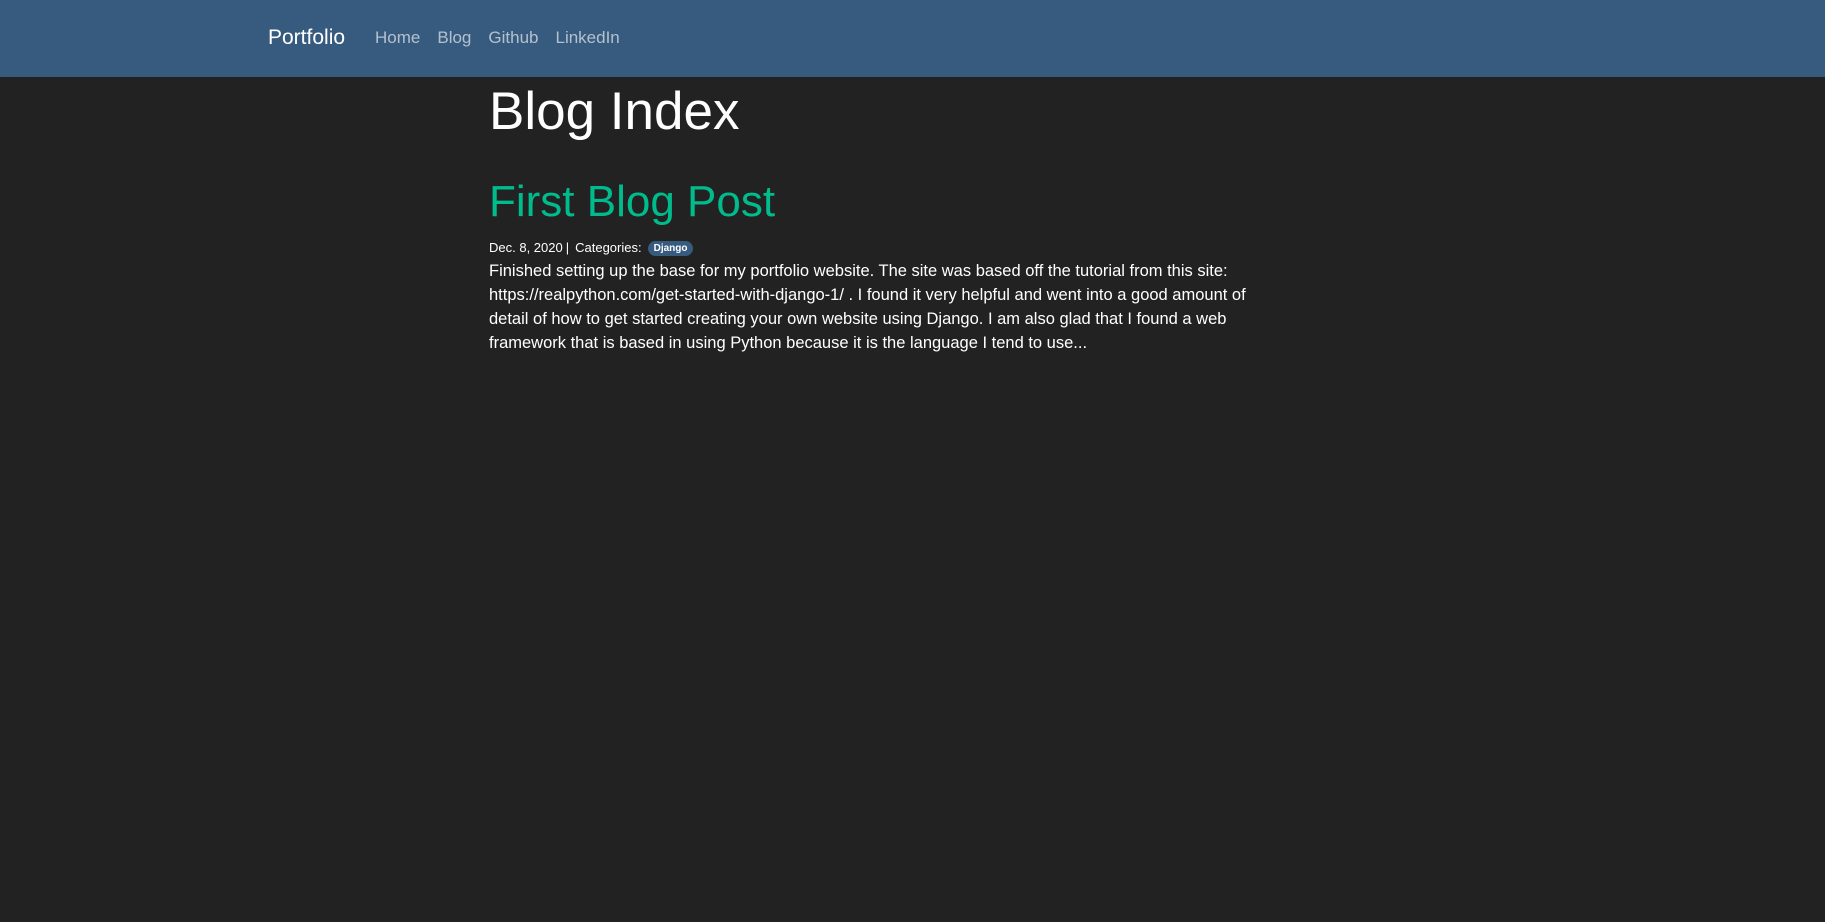 The height and width of the screenshot is (922, 1825). I want to click on category-badge-django: Django, so click(670, 248).